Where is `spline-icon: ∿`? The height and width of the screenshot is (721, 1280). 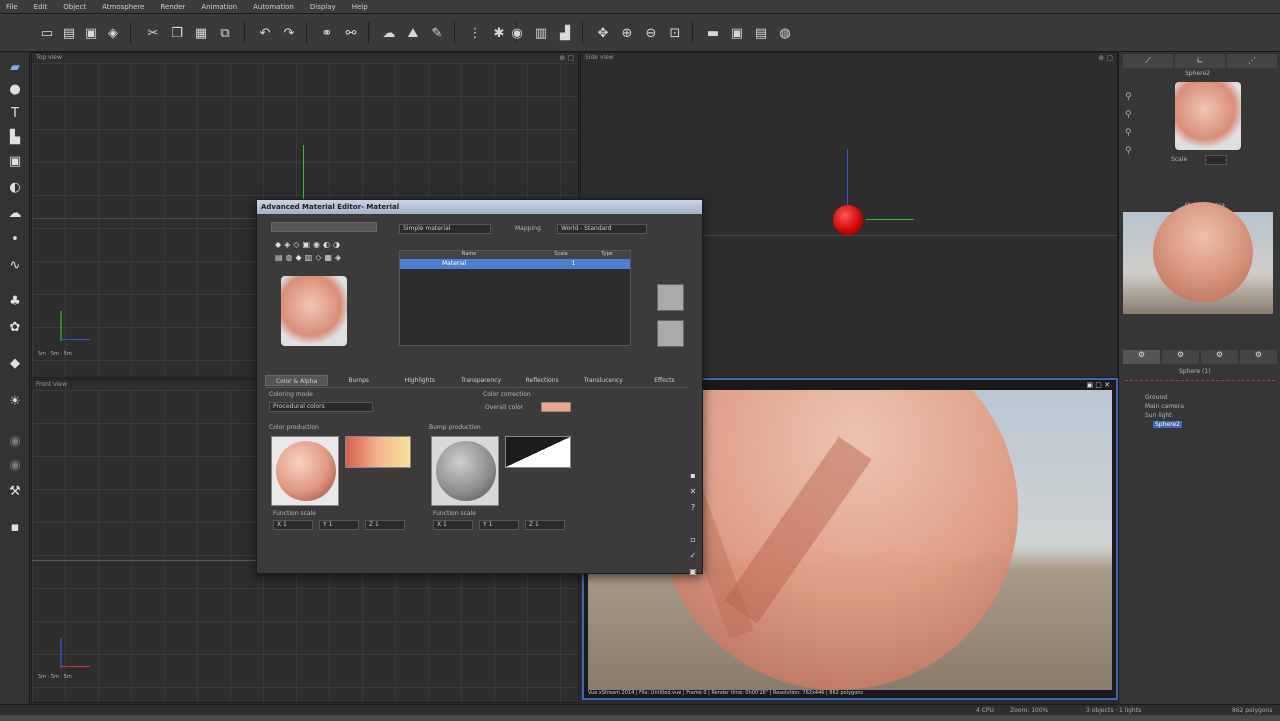
spline-icon: ∿ is located at coordinates (15, 265).